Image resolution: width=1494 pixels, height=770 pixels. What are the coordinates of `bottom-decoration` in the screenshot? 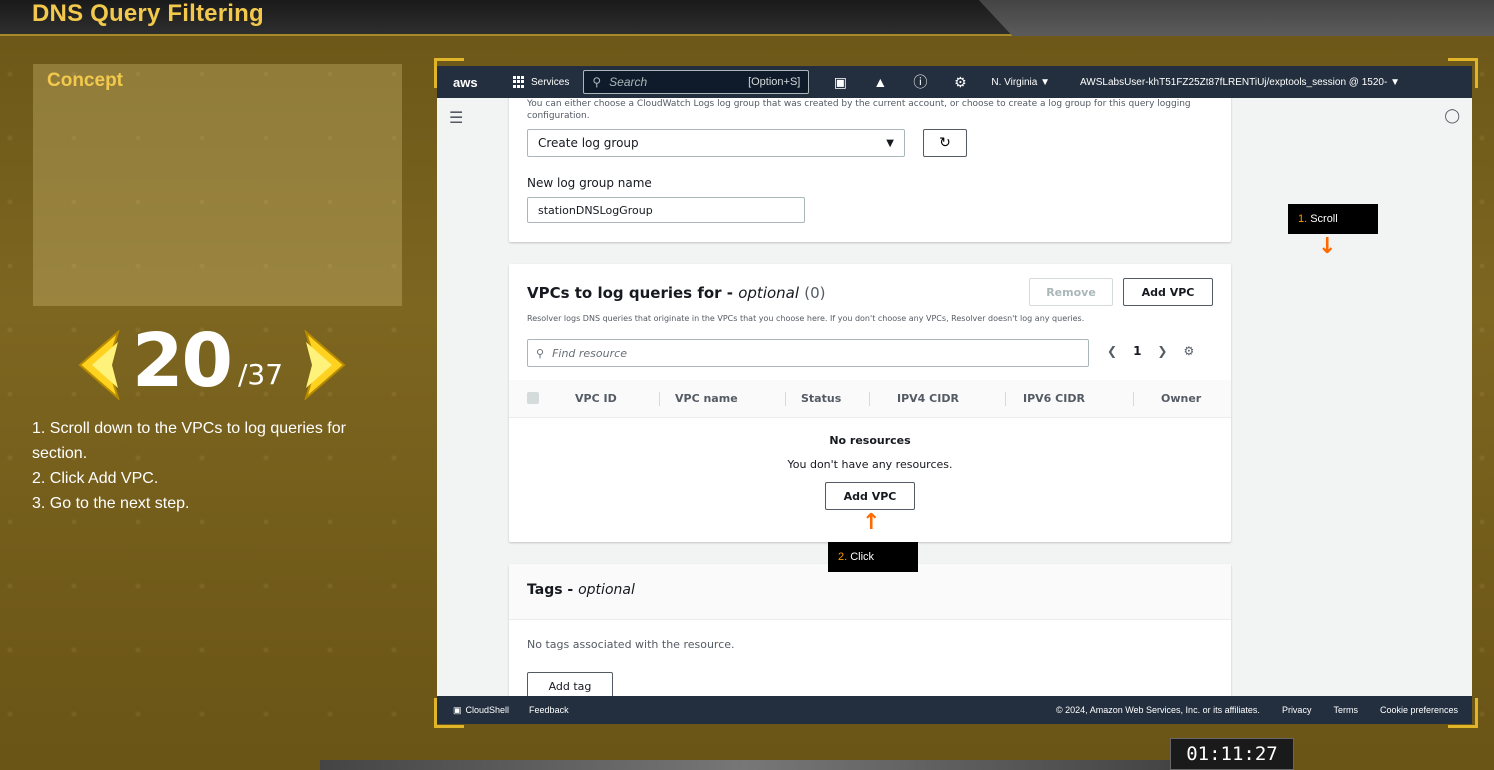 It's located at (745, 765).